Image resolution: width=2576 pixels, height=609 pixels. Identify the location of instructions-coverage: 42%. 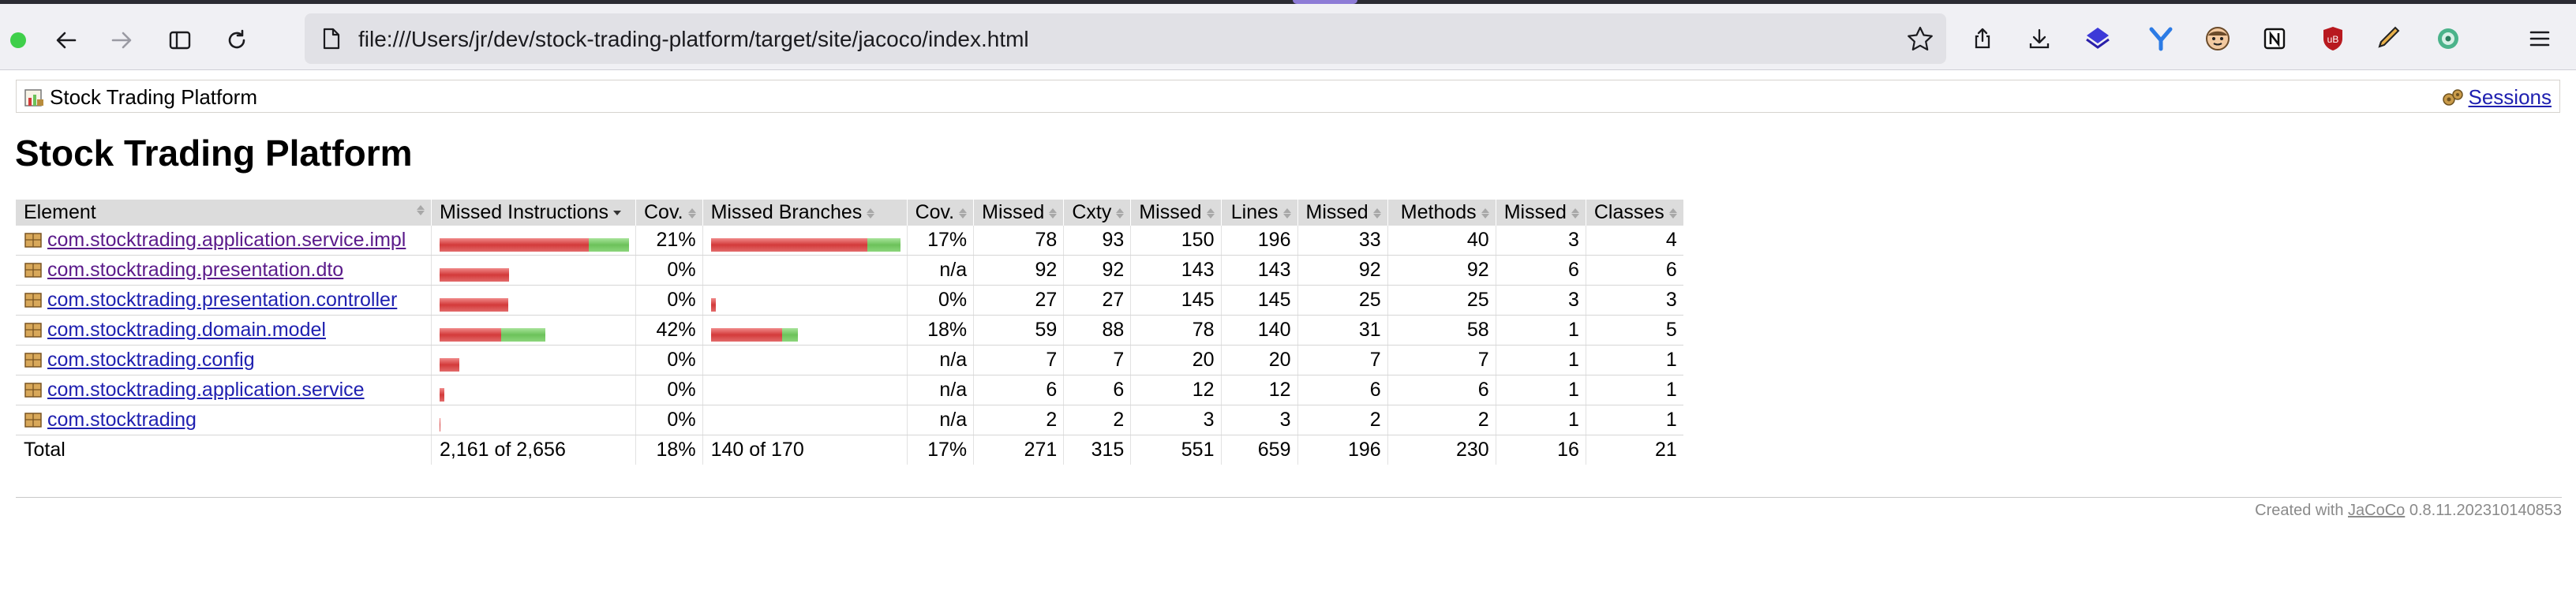
(669, 330).